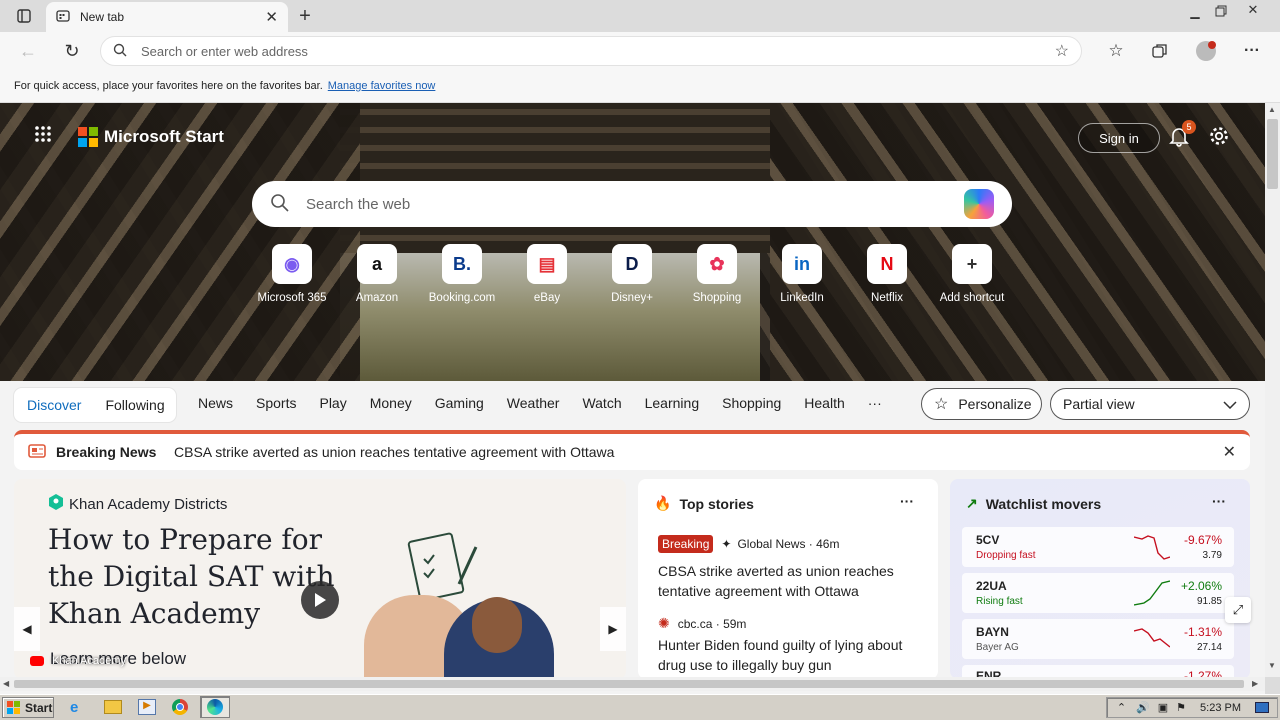  Describe the element at coordinates (1160, 51) in the screenshot. I see `collections-icon` at that location.